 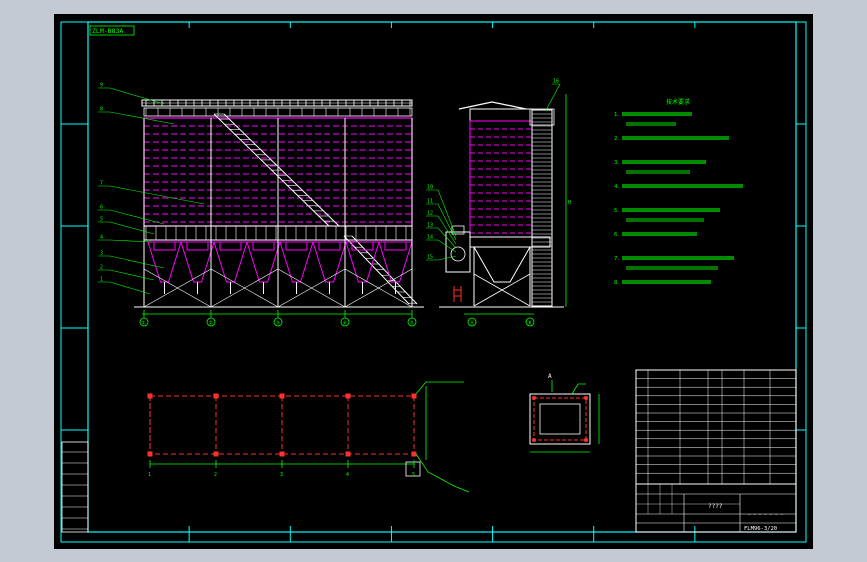 What do you see at coordinates (617, 259) in the screenshot?
I see `note-line: 7.` at bounding box center [617, 259].